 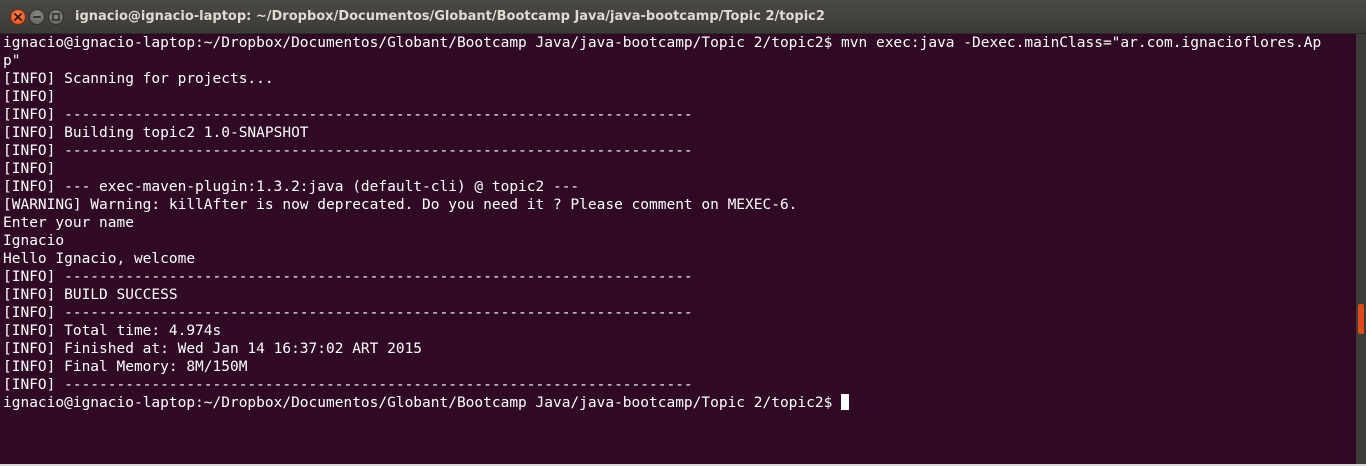 I want to click on maximize-icon, so click(x=56, y=17).